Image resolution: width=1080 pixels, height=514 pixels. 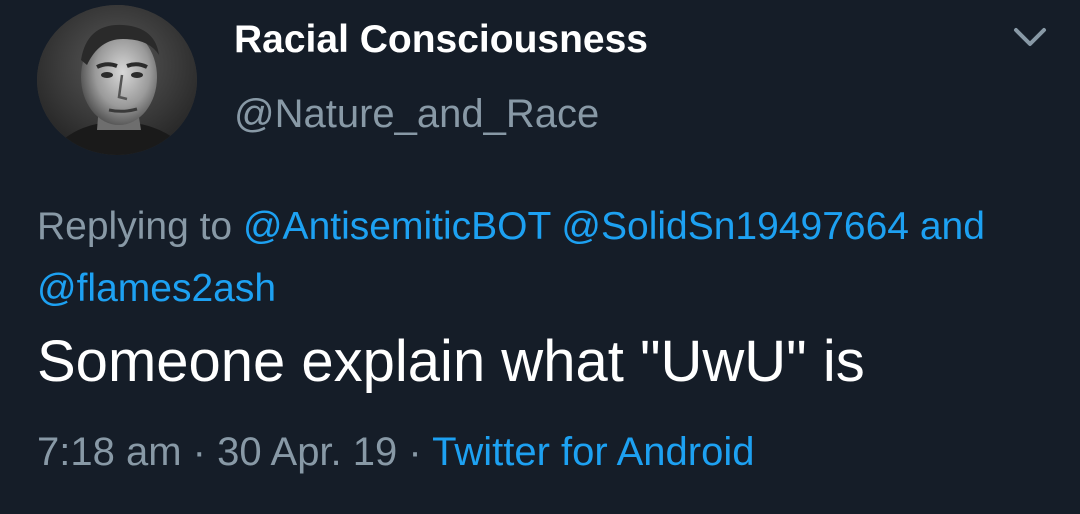 I want to click on mention-link: @SolidSn19497664, so click(x=735, y=226).